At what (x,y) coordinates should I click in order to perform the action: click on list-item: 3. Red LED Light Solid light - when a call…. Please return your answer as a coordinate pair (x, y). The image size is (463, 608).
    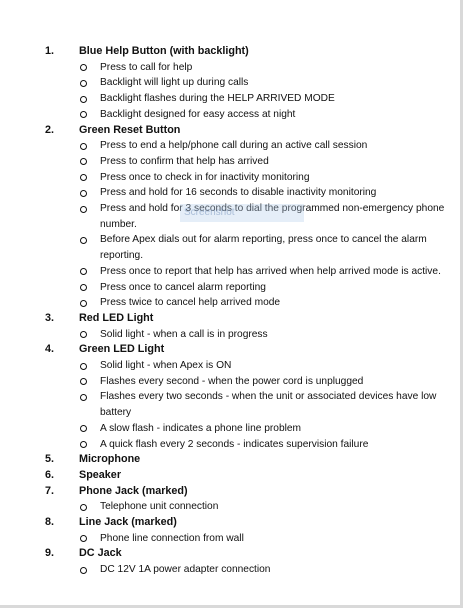
    Looking at the image, I should click on (231, 326).